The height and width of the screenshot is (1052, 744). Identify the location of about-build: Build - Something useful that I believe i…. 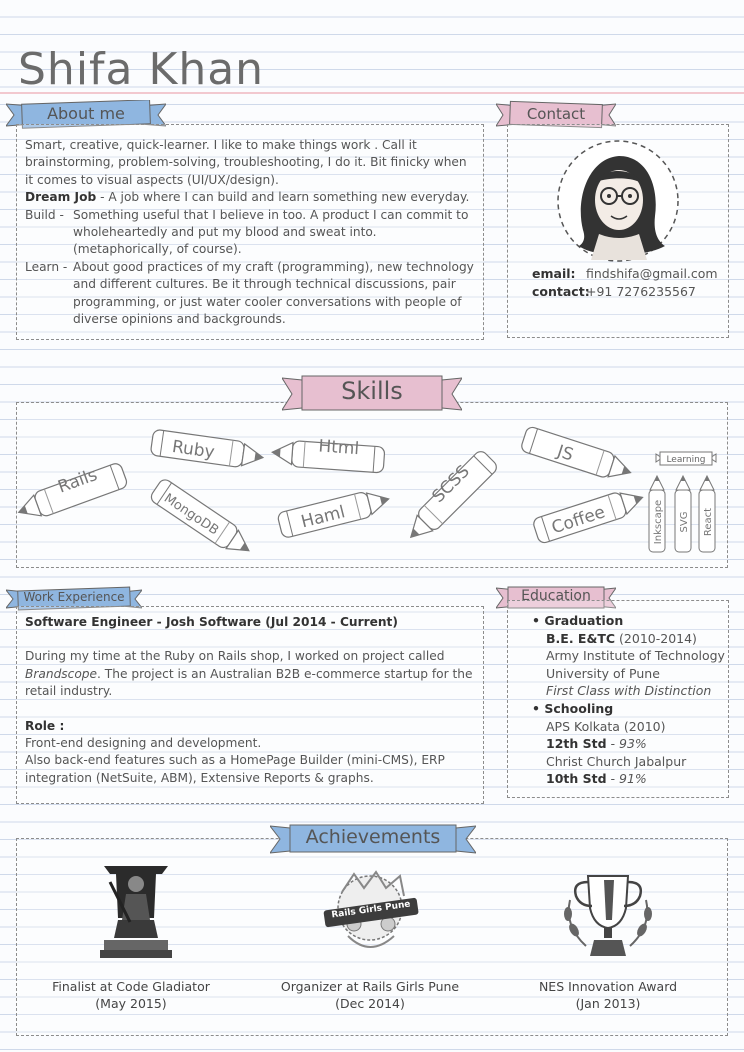
(247, 232).